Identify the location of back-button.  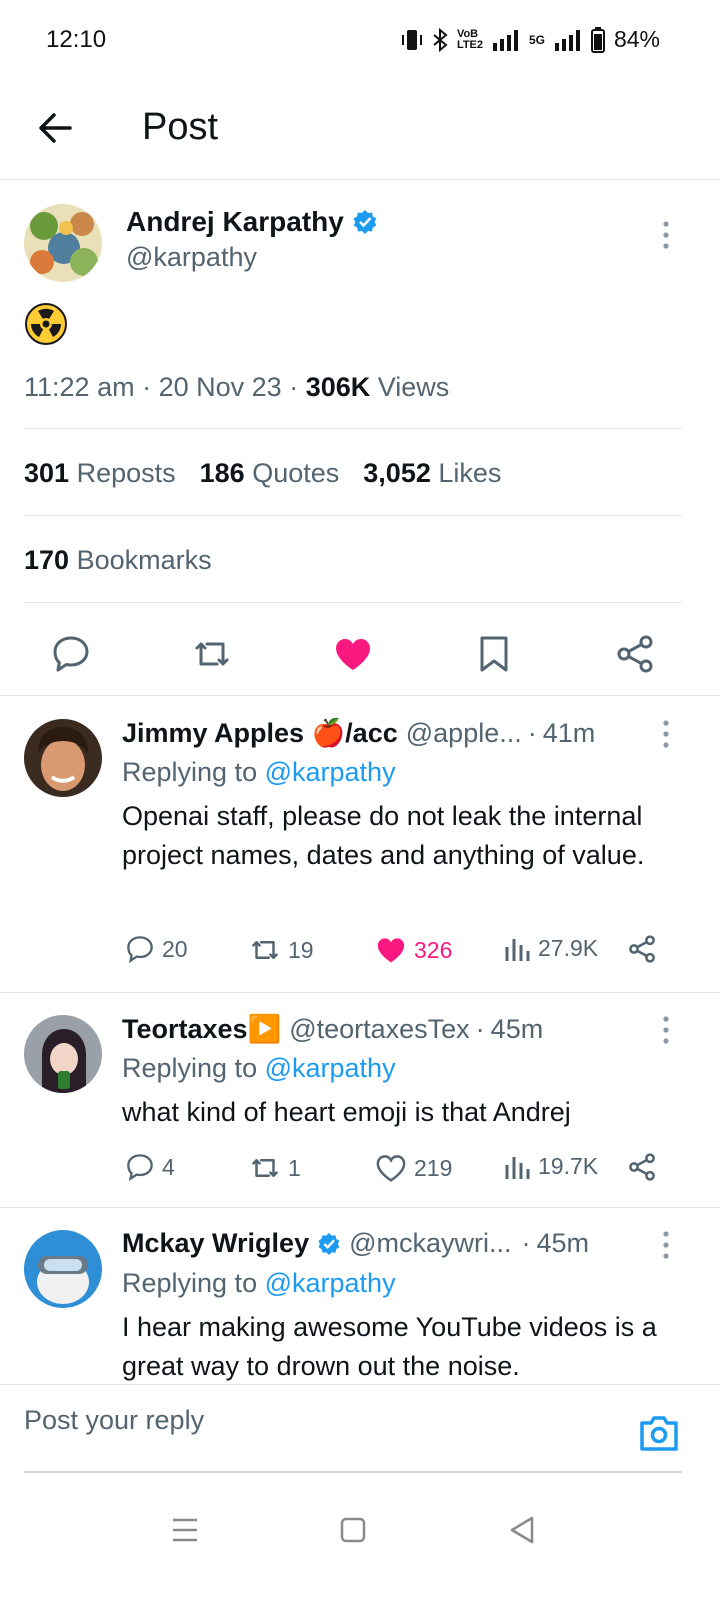
(56, 128).